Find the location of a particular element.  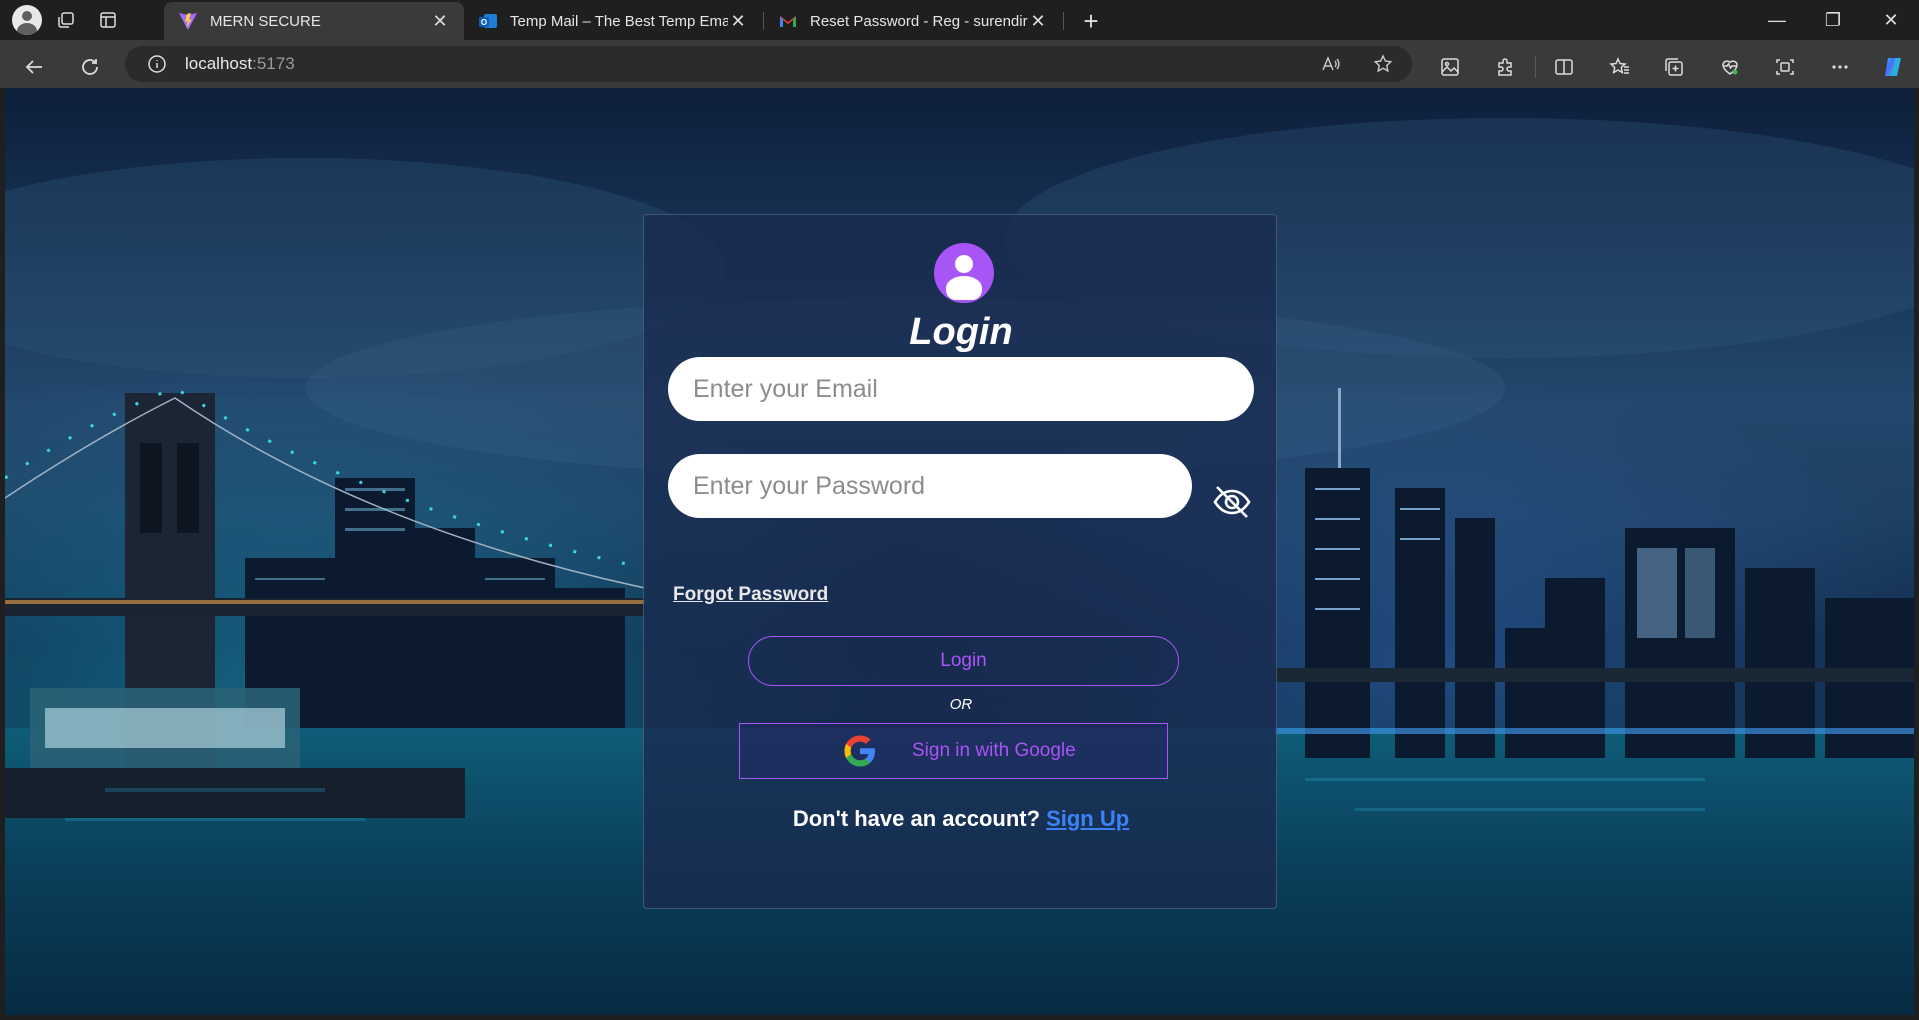

image-icon is located at coordinates (1450, 67).